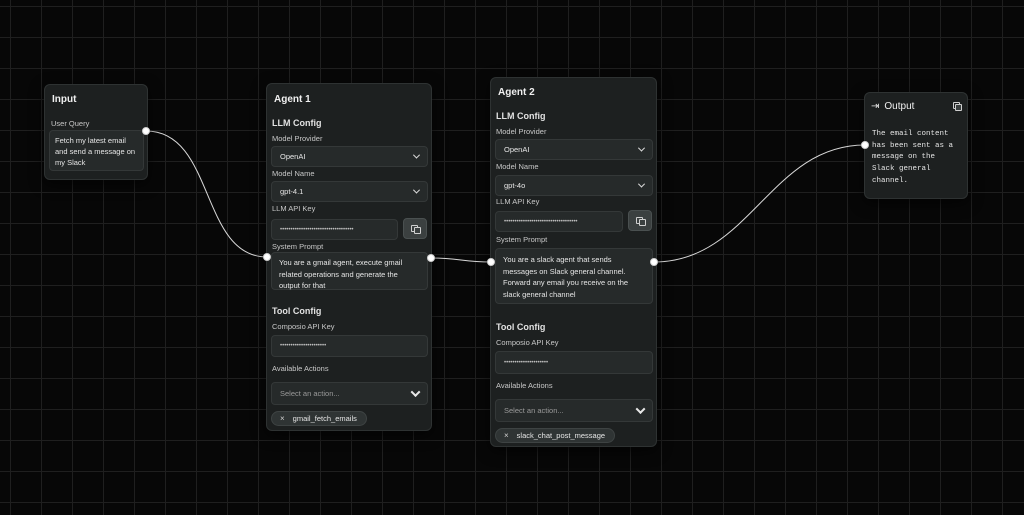 This screenshot has height=515, width=1024. What do you see at coordinates (917, 106) in the screenshot?
I see `output-header: ⇥ Output` at bounding box center [917, 106].